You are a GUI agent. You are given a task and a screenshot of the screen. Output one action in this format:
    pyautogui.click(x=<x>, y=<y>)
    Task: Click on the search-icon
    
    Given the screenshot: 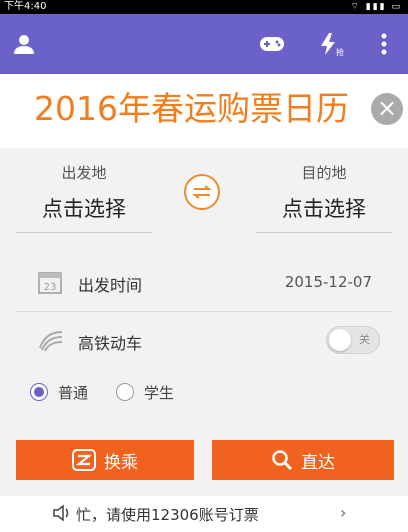 What is the action you would take?
    pyautogui.click(x=282, y=460)
    